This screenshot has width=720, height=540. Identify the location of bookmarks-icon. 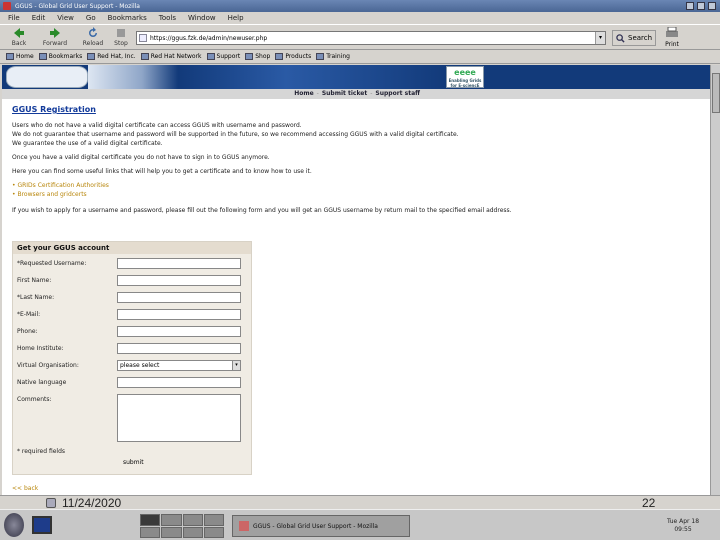
(42, 56).